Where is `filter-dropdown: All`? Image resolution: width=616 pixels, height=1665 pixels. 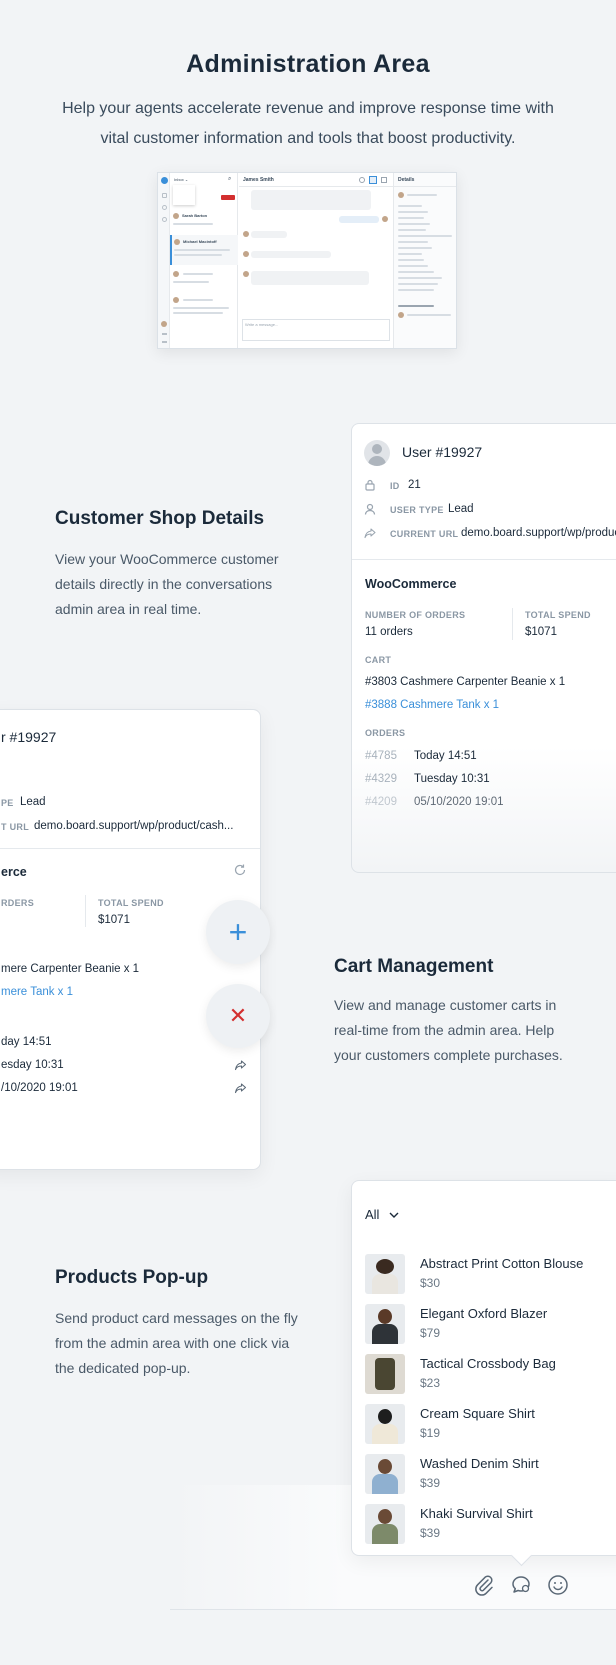 filter-dropdown: All is located at coordinates (382, 1214).